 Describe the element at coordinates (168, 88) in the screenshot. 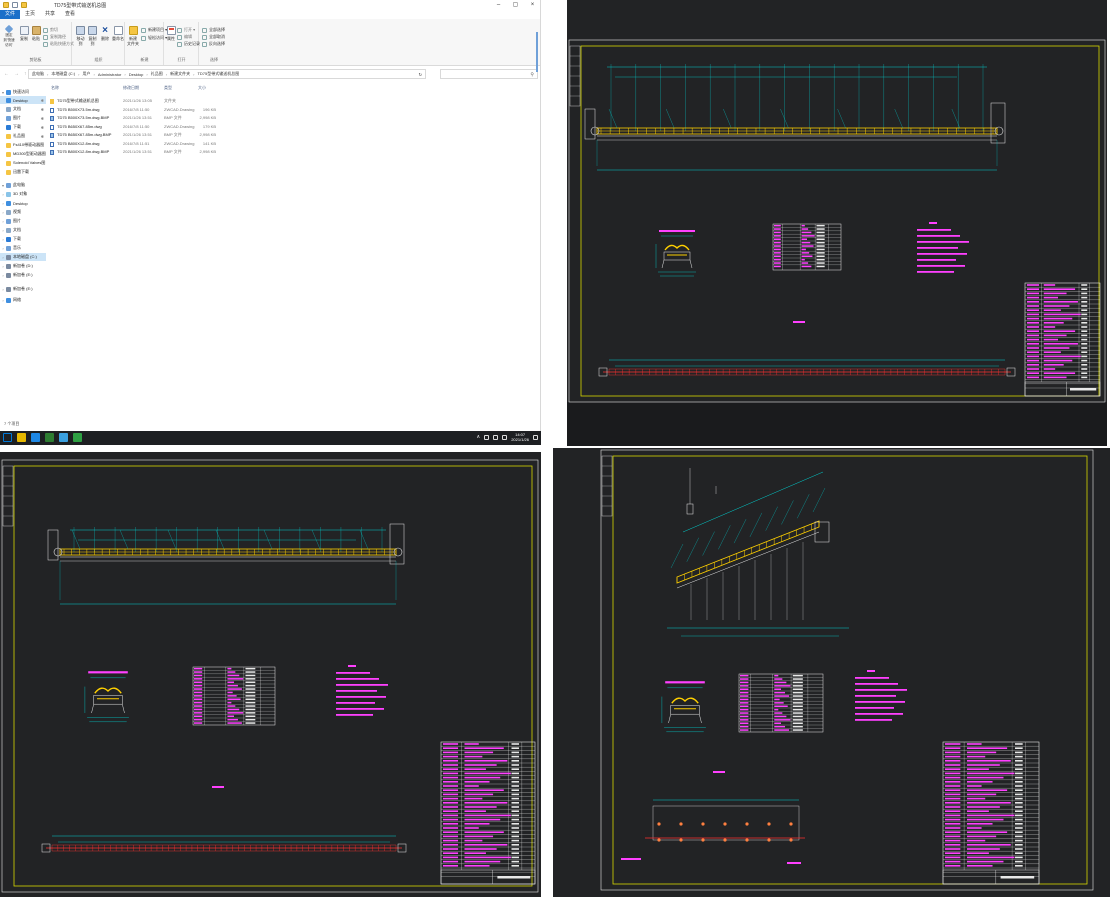

I see `column-header-type: 类型` at that location.